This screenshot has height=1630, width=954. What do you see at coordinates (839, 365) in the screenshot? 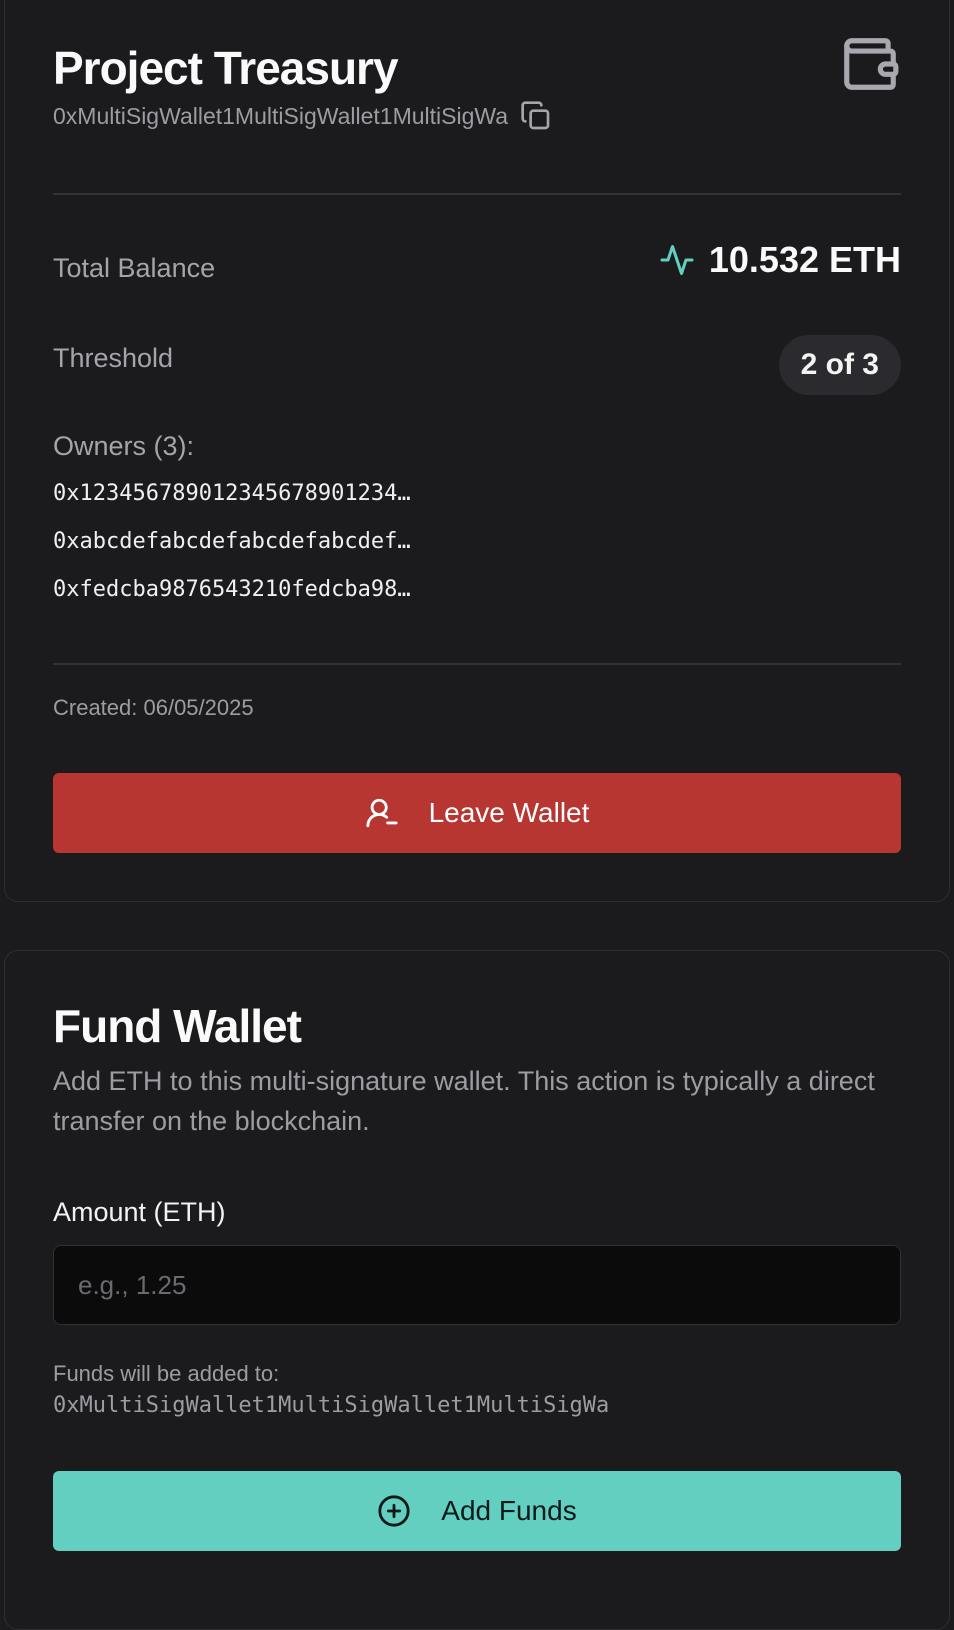
I see `threshold-badge: 2 of 3` at bounding box center [839, 365].